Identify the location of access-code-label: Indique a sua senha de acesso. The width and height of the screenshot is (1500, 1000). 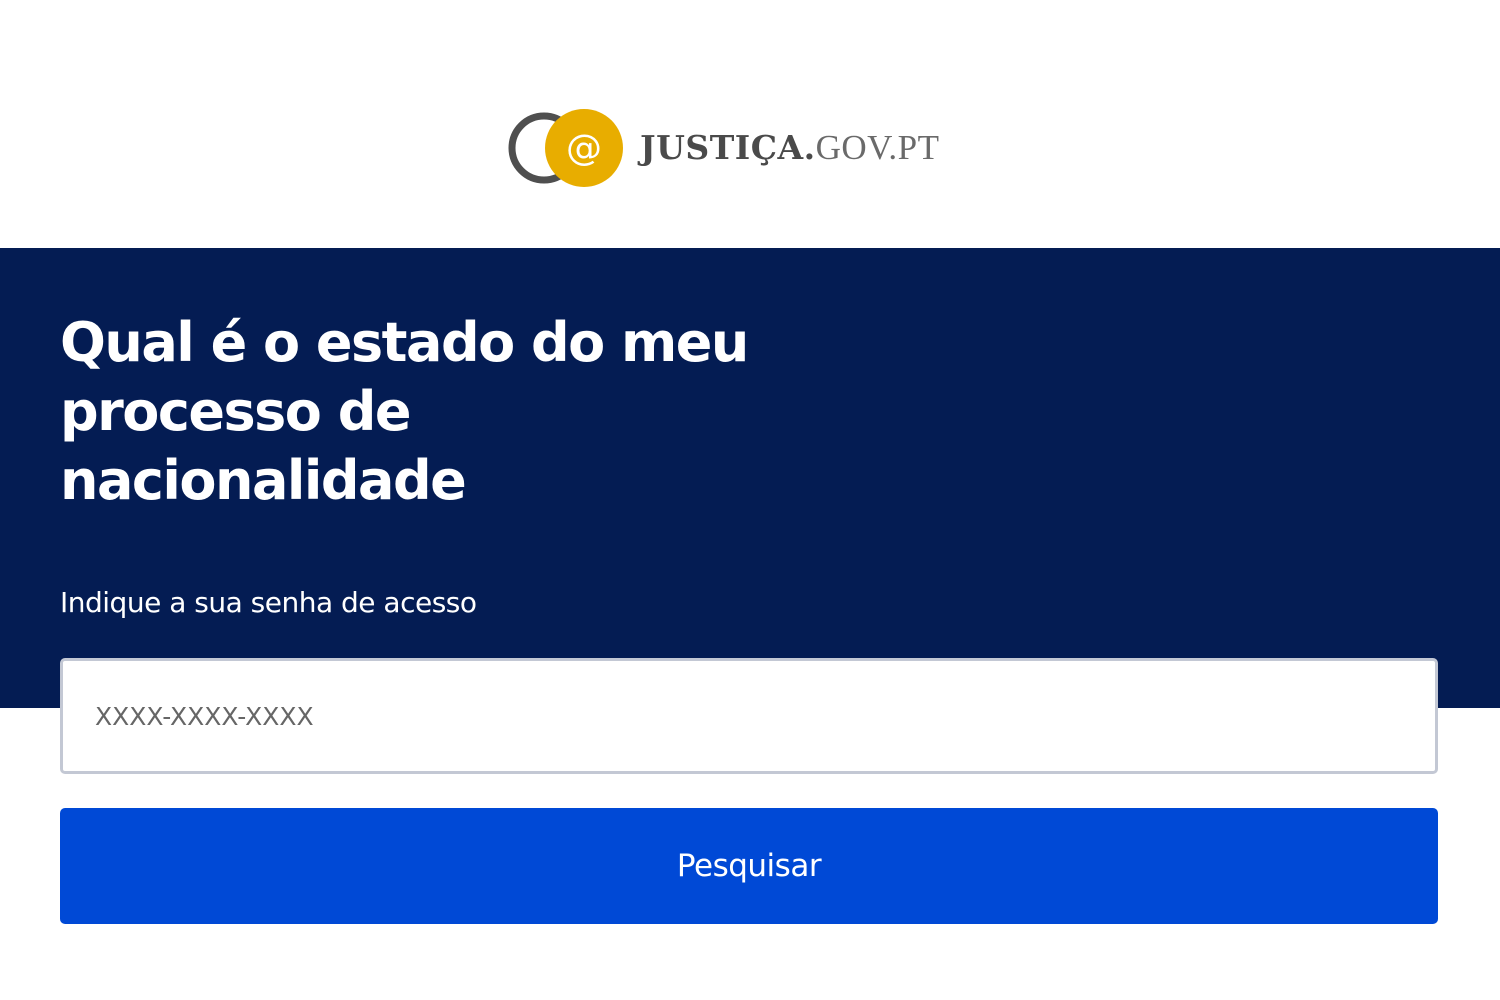
(268, 602).